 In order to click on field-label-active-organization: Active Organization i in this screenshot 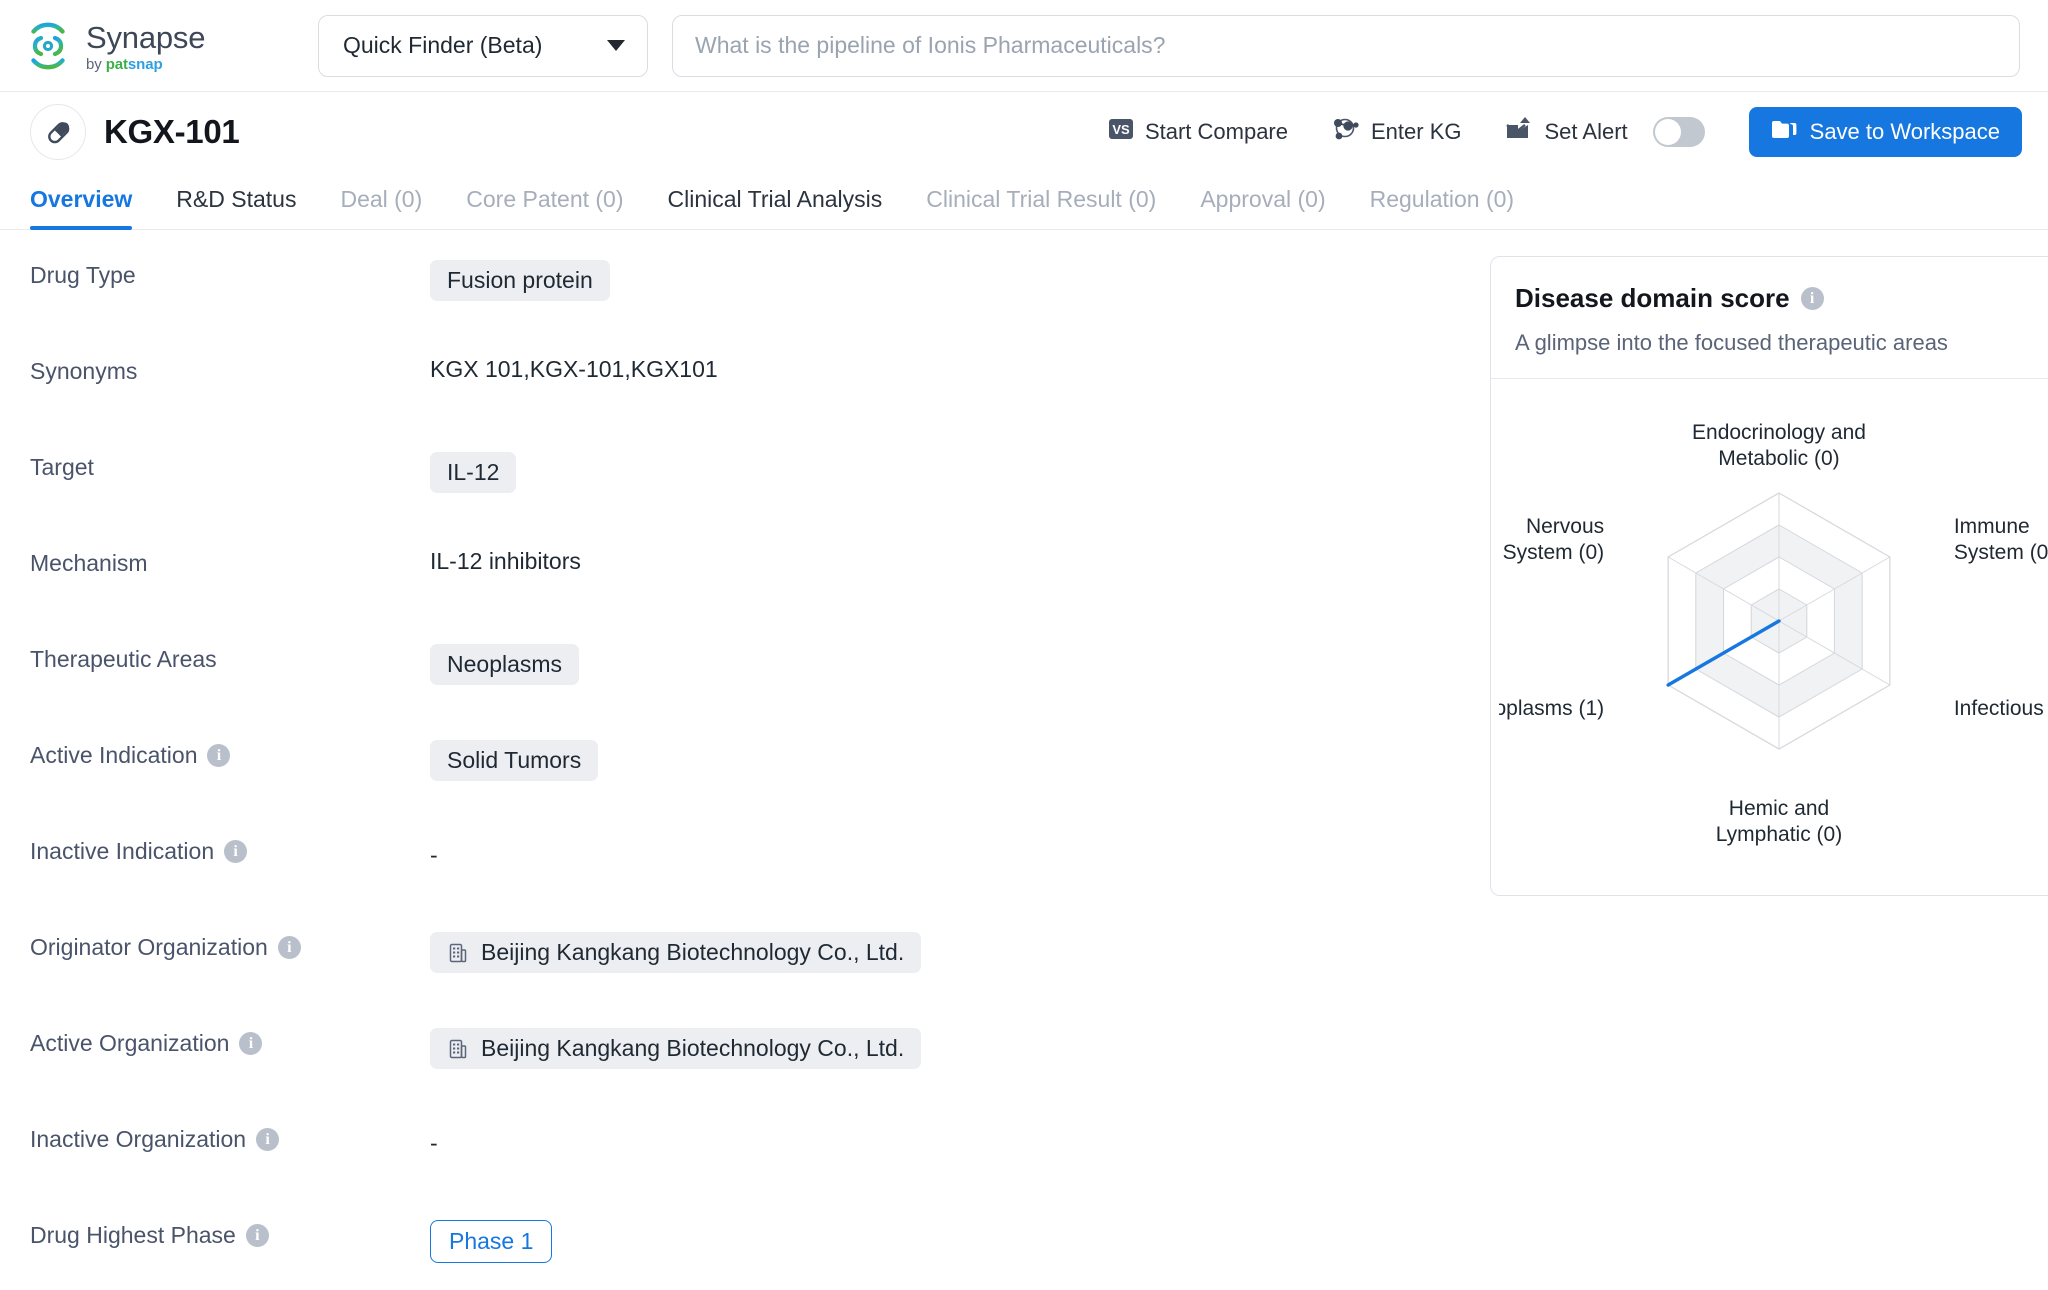, I will do `click(230, 1040)`.